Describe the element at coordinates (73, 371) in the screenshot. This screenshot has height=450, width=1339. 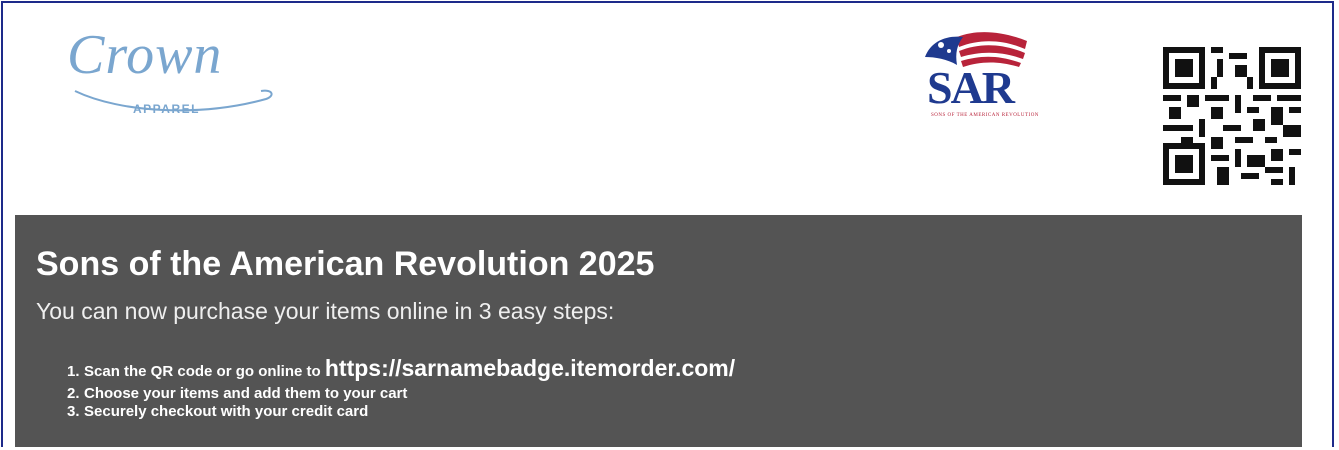
I see `step-number: 1.` at that location.